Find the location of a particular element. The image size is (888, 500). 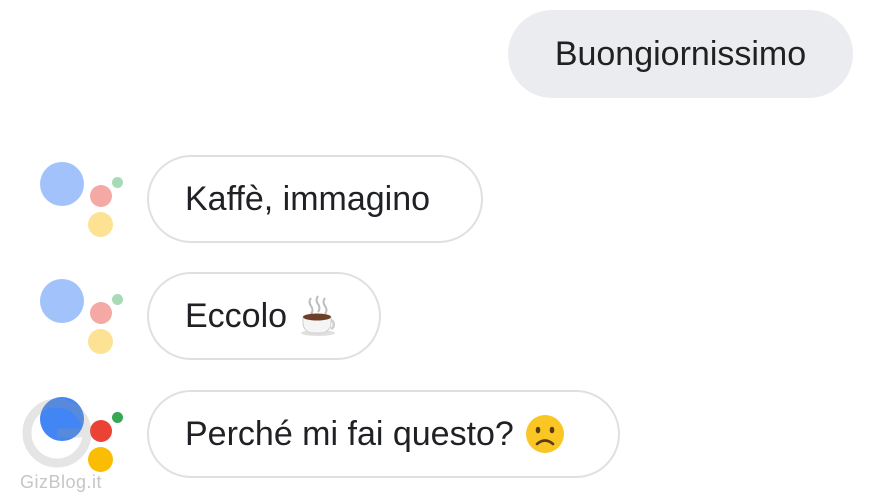

assistant-message-bubble: Eccolo is located at coordinates (264, 316).